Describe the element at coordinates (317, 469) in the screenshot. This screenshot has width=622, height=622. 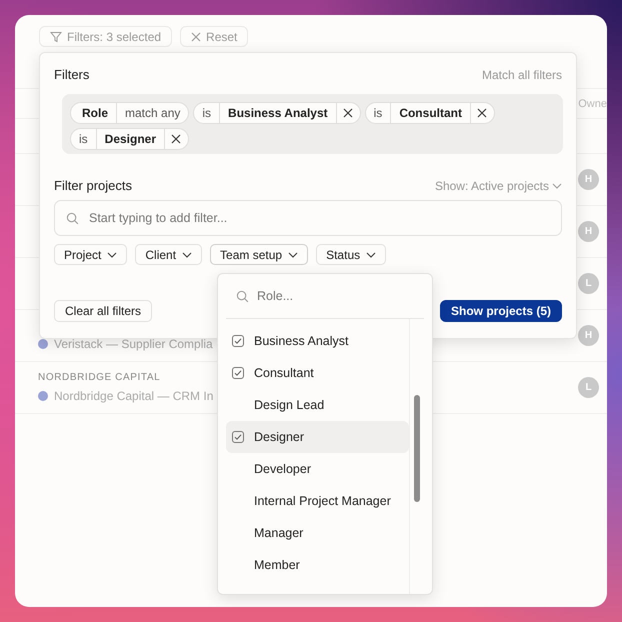
I see `role-option: Developer` at that location.